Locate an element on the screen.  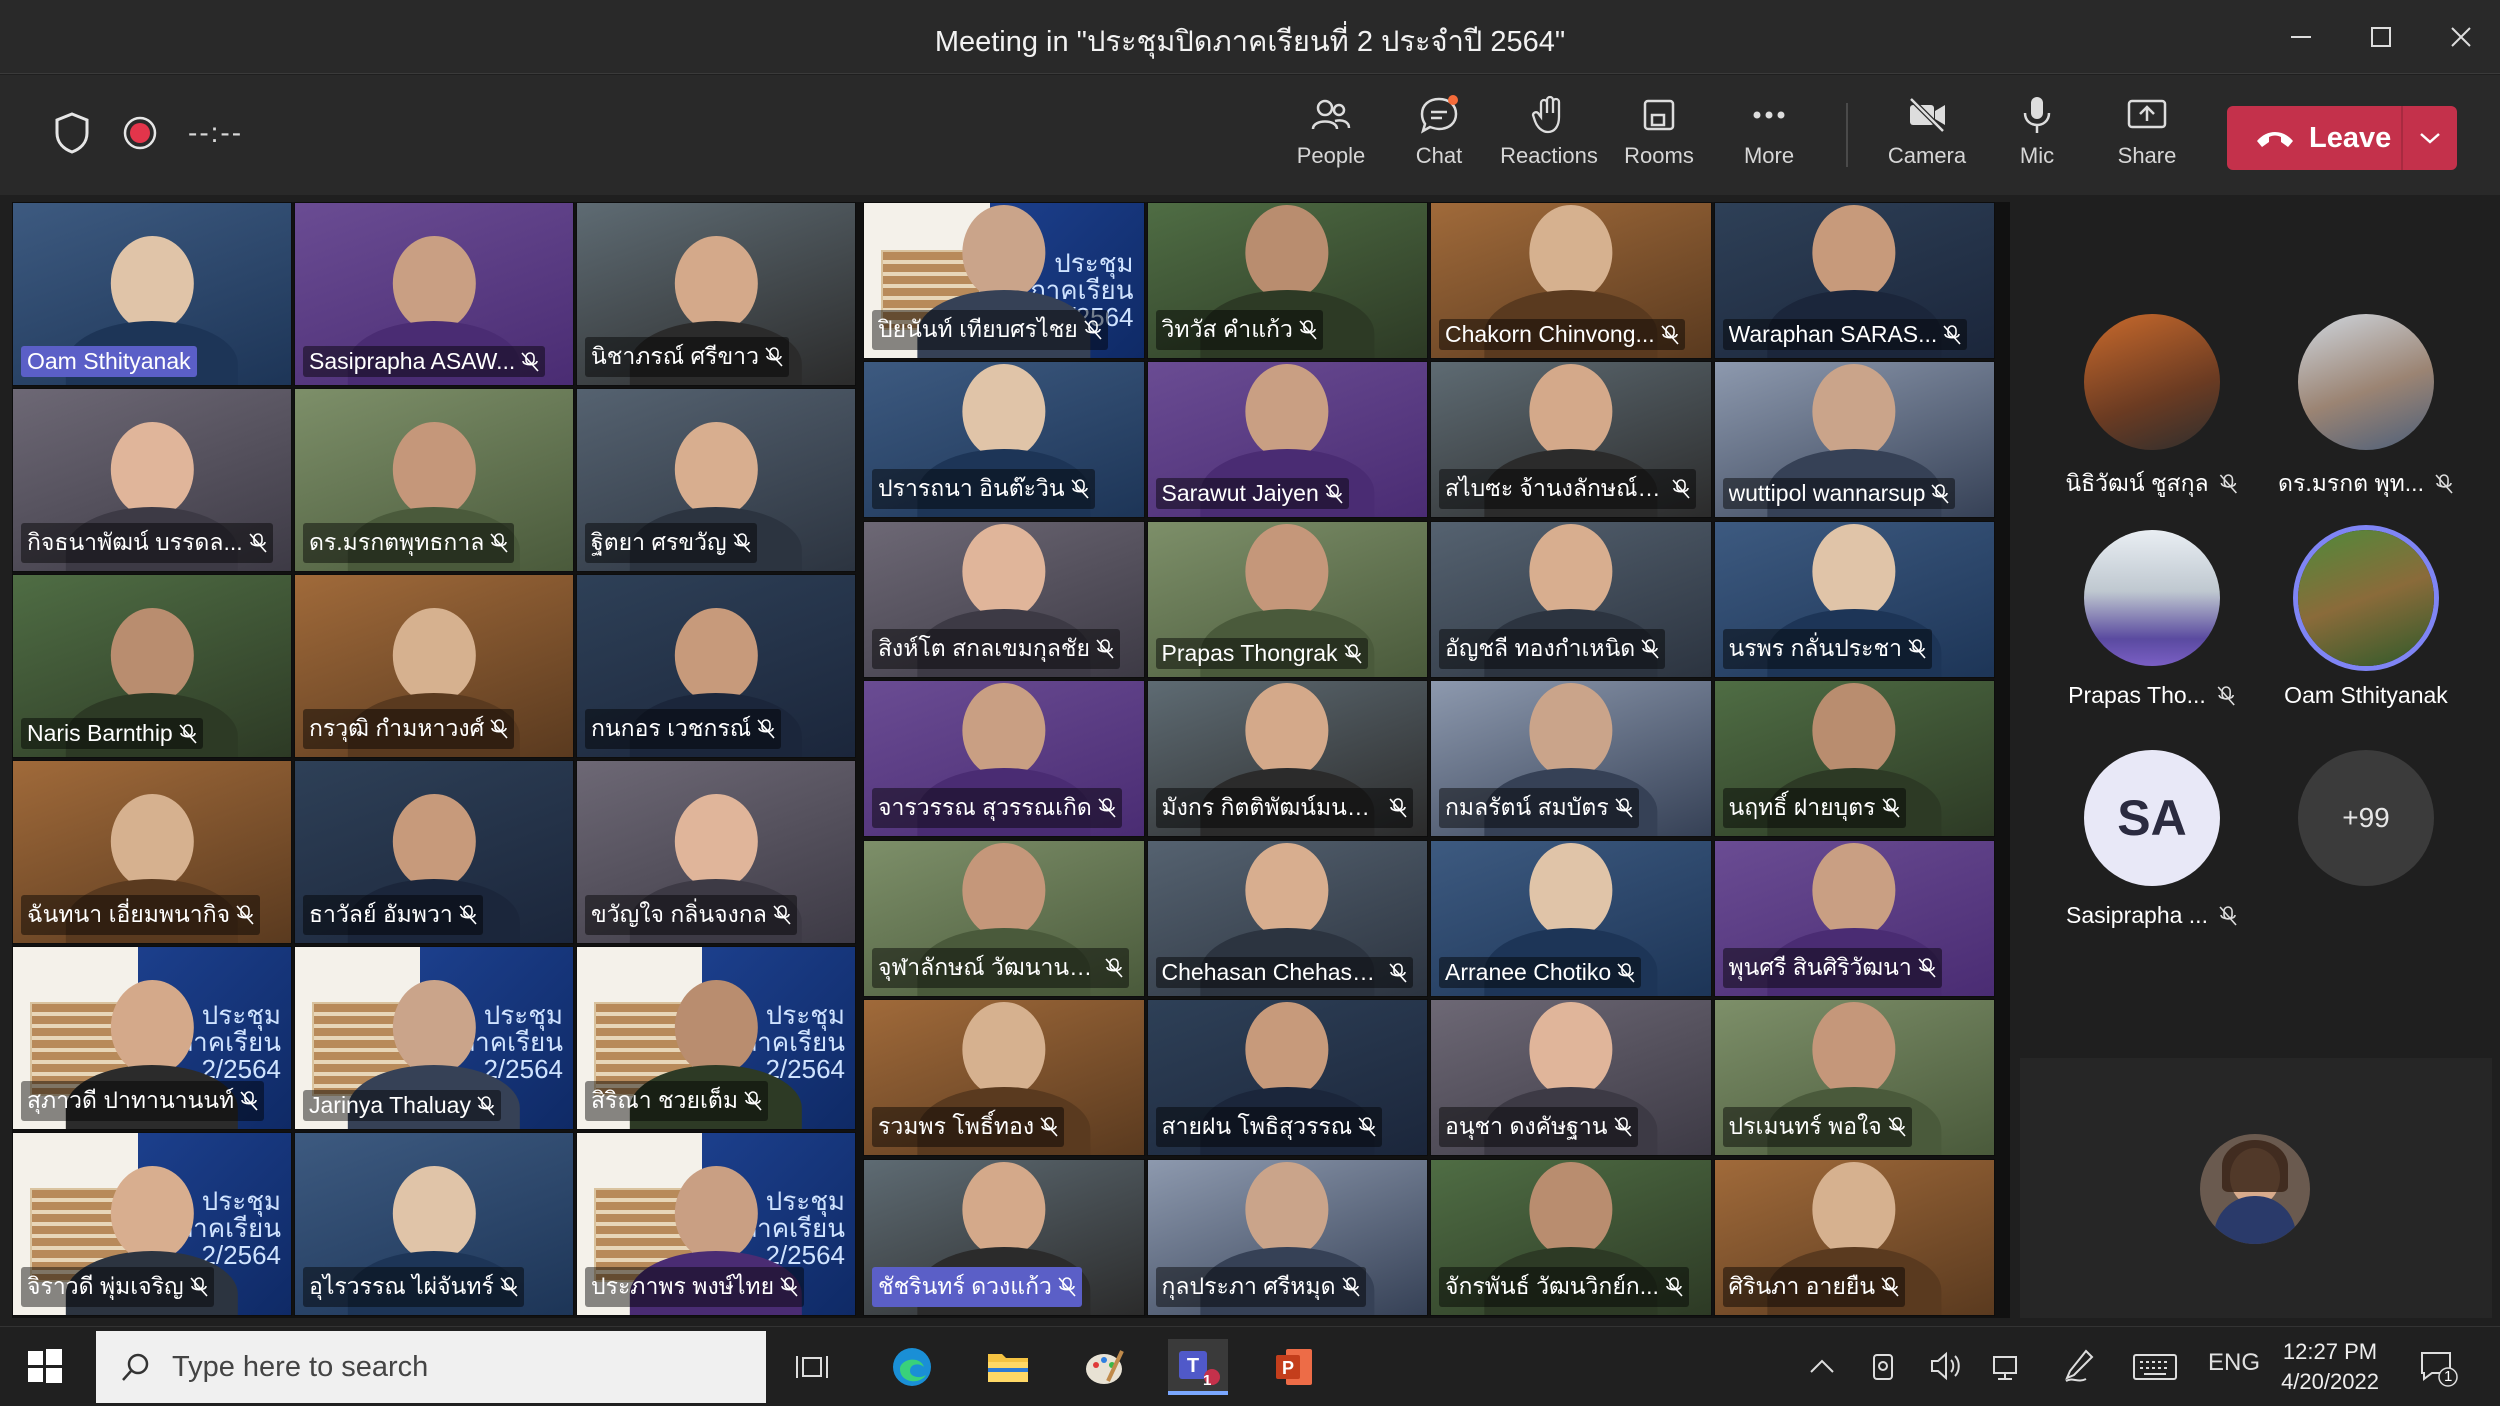
participant-video-tile: ธาวัลย์ อัมพวา is located at coordinates (434, 852).